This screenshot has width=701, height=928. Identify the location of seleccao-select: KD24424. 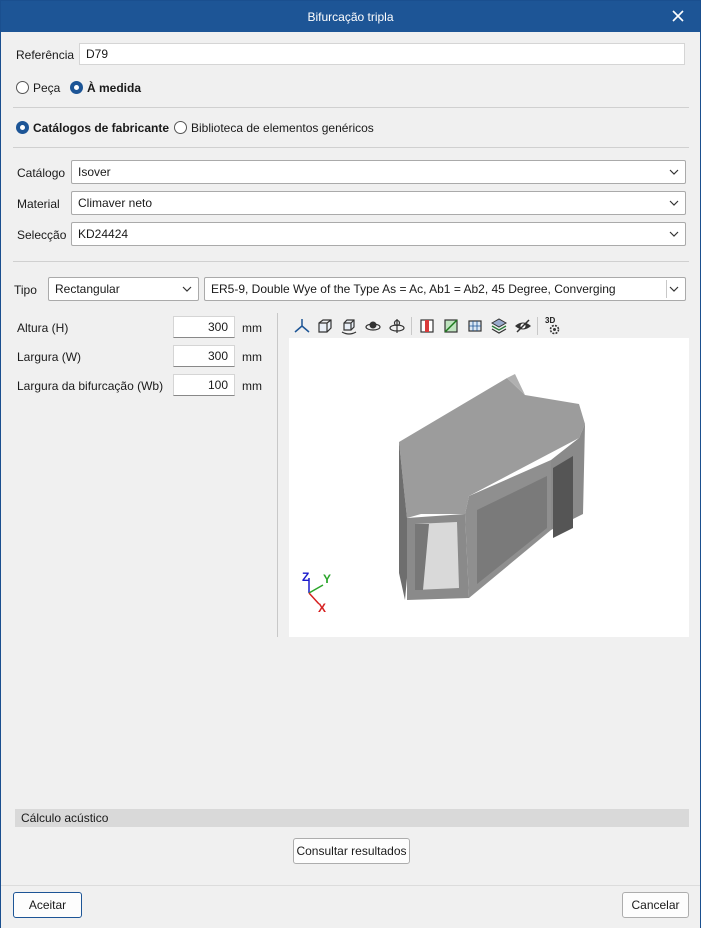
(378, 234).